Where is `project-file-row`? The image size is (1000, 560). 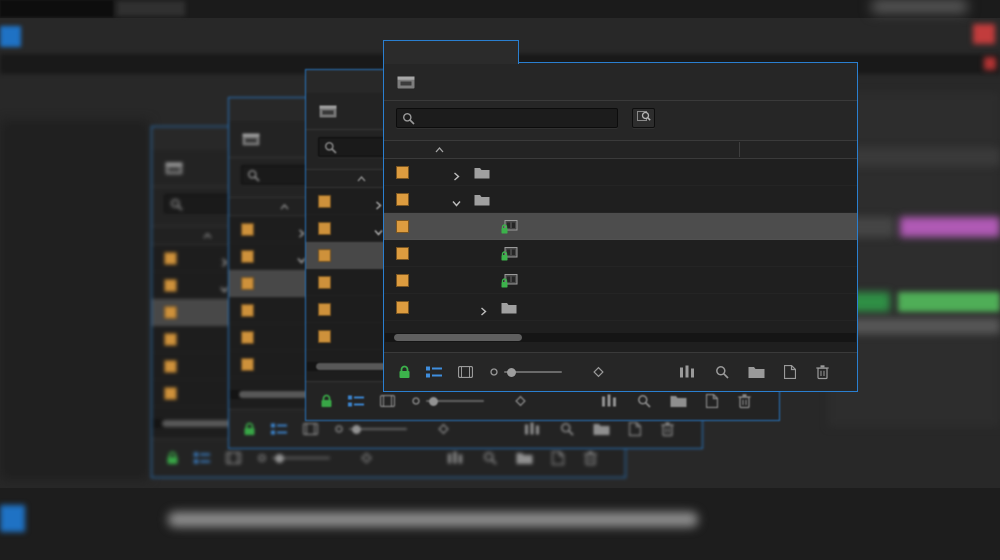 project-file-row is located at coordinates (620, 82).